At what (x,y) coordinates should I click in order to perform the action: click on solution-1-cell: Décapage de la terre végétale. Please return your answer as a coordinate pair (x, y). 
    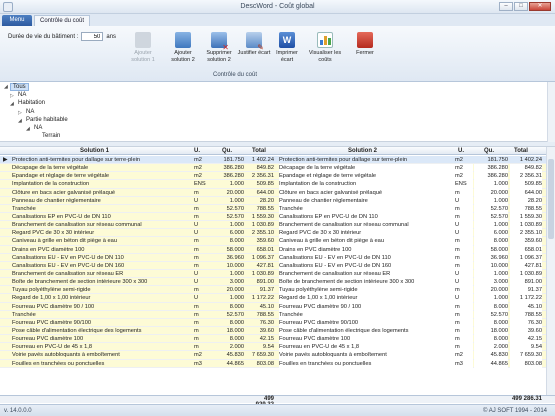
    Looking at the image, I should click on (102, 168).